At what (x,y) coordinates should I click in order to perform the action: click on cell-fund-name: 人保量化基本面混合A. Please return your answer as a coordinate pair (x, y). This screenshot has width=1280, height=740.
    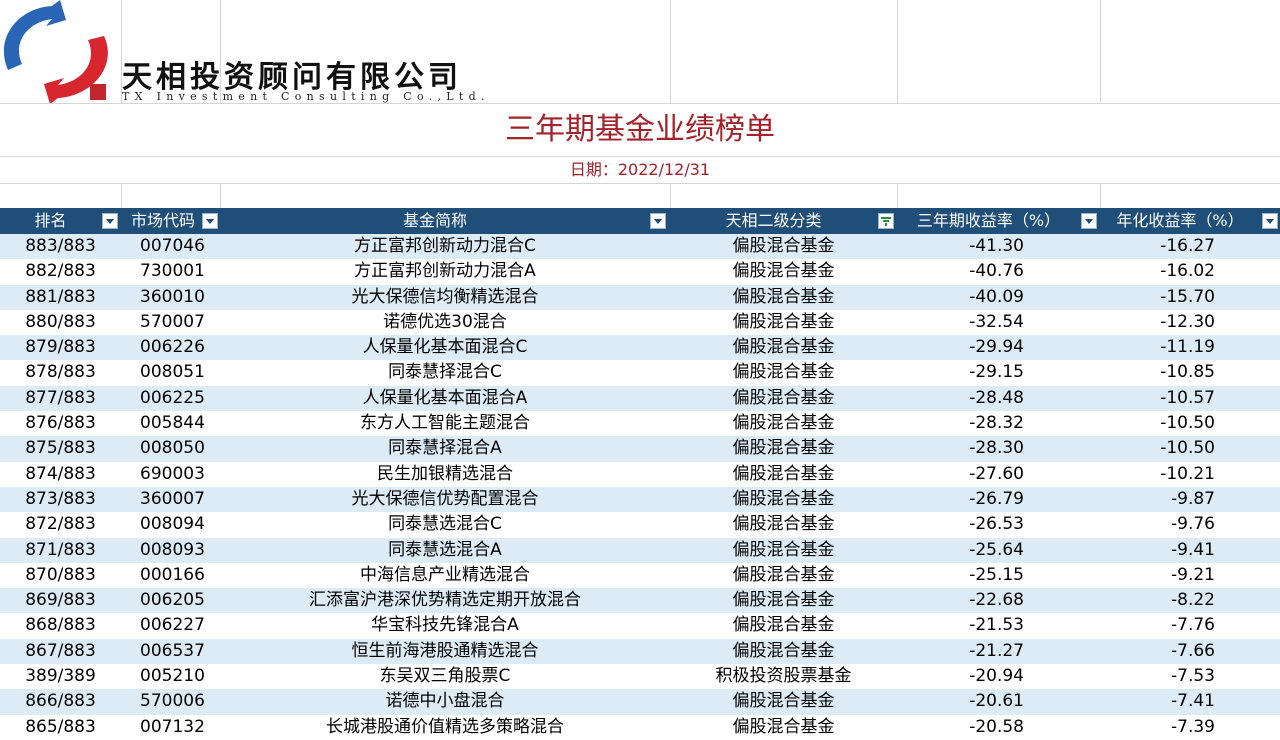
    Looking at the image, I should click on (445, 397).